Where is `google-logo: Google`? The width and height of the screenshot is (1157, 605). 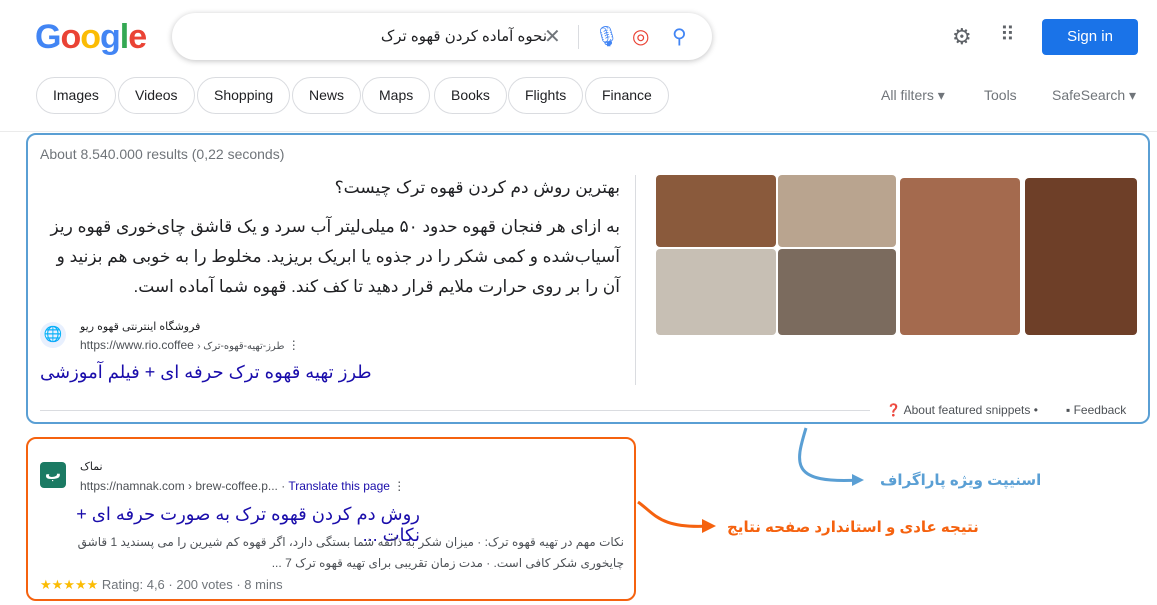
google-logo: Google is located at coordinates (91, 37).